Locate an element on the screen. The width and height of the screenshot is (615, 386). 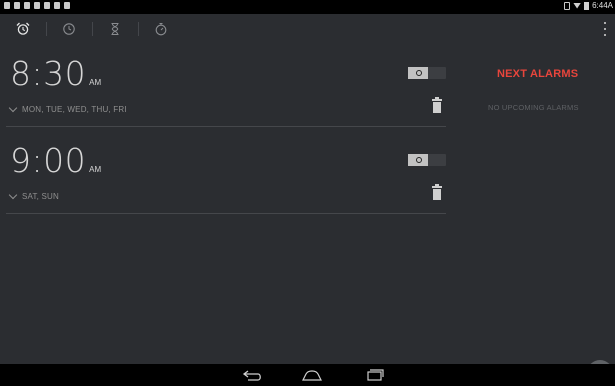
alarm-repeat-expander: MON, TUE, WED, THU, FRI is located at coordinates (67, 108).